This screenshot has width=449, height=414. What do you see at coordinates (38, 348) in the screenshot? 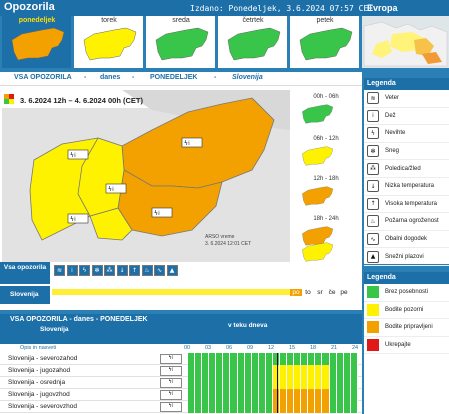
I see `opis-link: Opis in nasveti` at bounding box center [38, 348].